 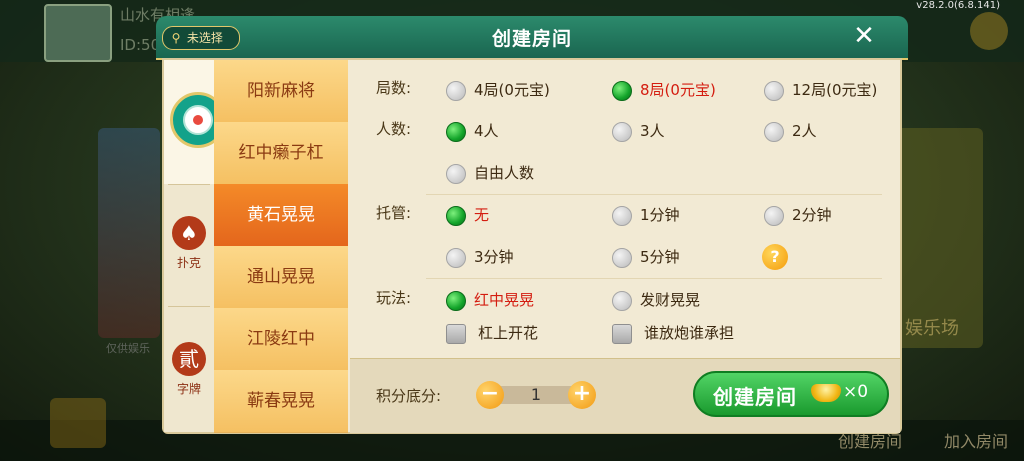 I want to click on trustee-option-5min: 5分钟, so click(x=646, y=257).